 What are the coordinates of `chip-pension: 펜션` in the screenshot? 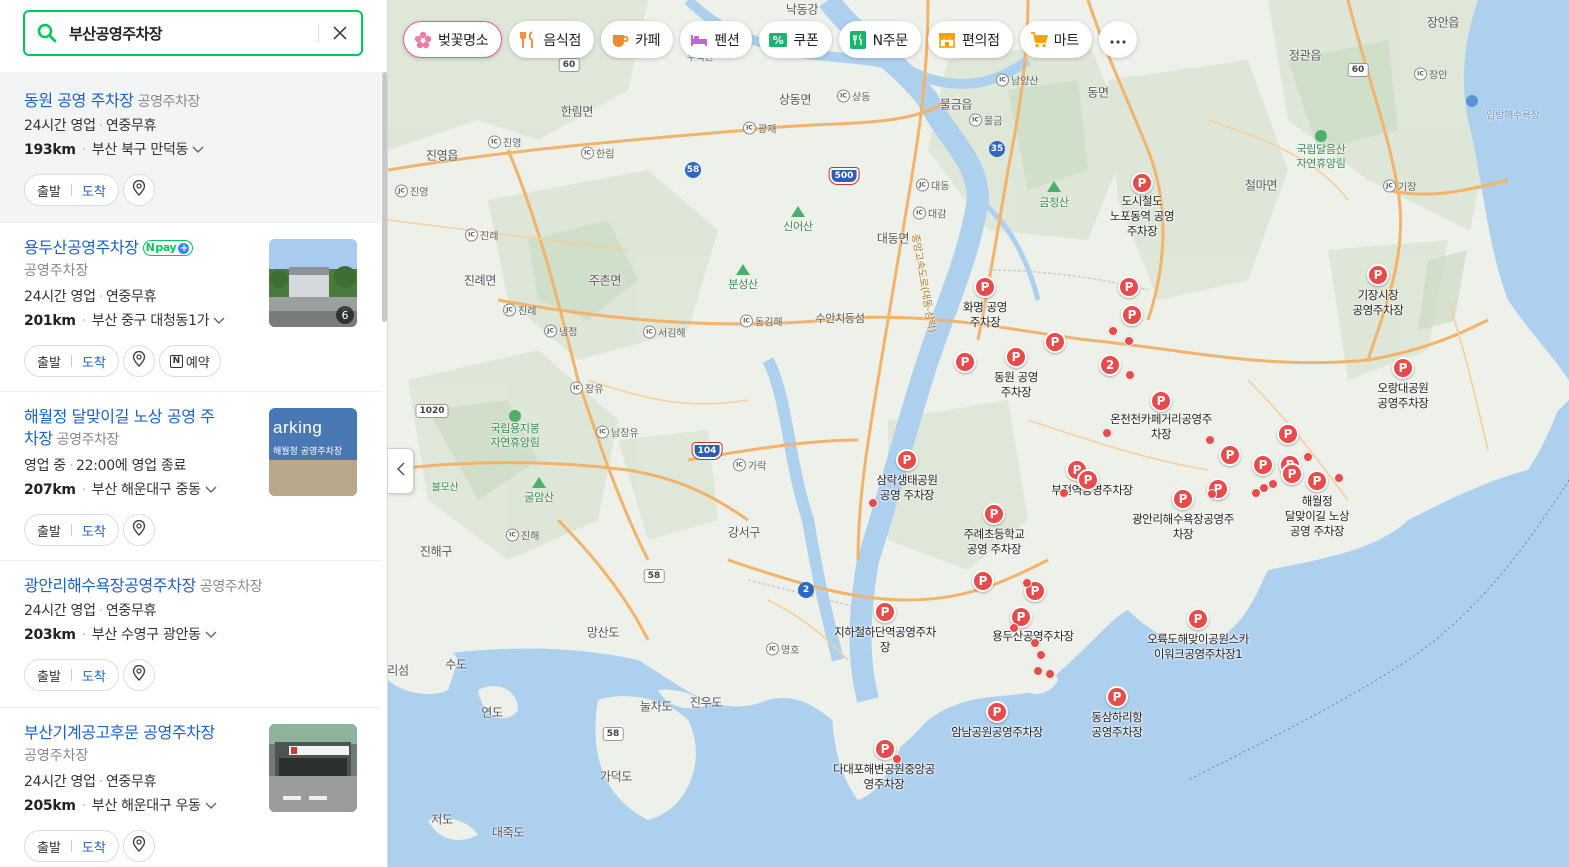 It's located at (716, 39).